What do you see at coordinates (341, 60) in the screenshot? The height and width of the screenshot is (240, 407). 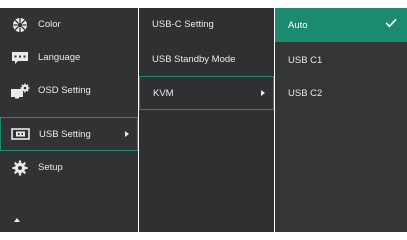 I see `option-usb-c1: USB C1` at bounding box center [341, 60].